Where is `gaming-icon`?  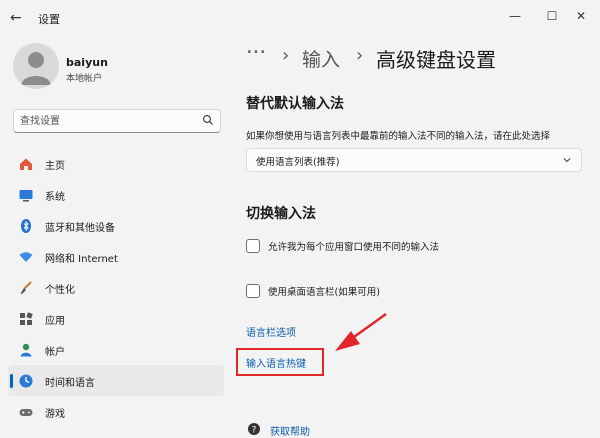
gaming-icon is located at coordinates (26, 412).